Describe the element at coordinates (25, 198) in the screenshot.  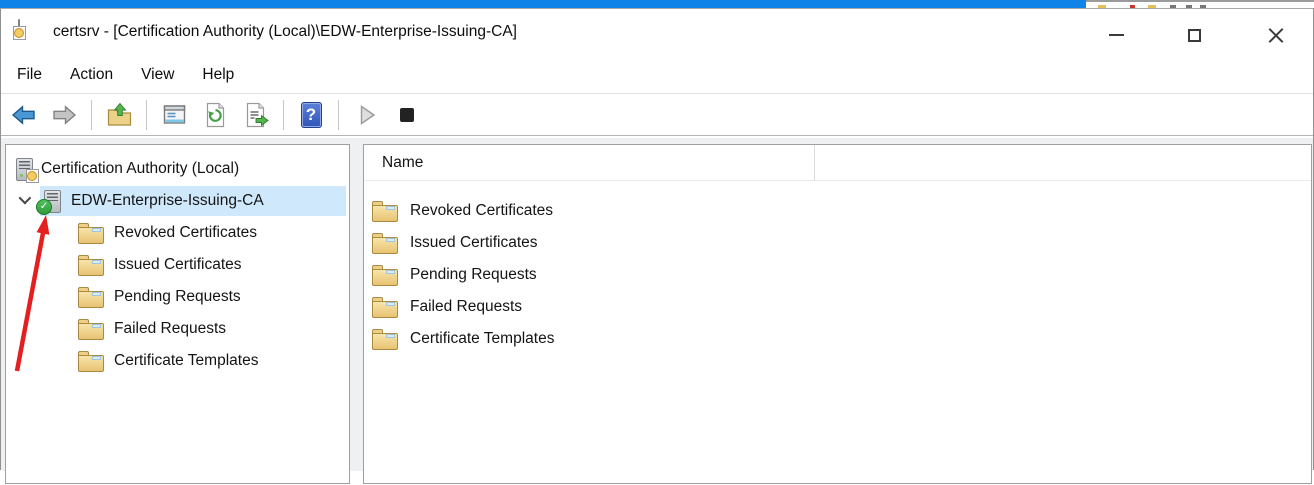
I see `chevron-down-icon` at that location.